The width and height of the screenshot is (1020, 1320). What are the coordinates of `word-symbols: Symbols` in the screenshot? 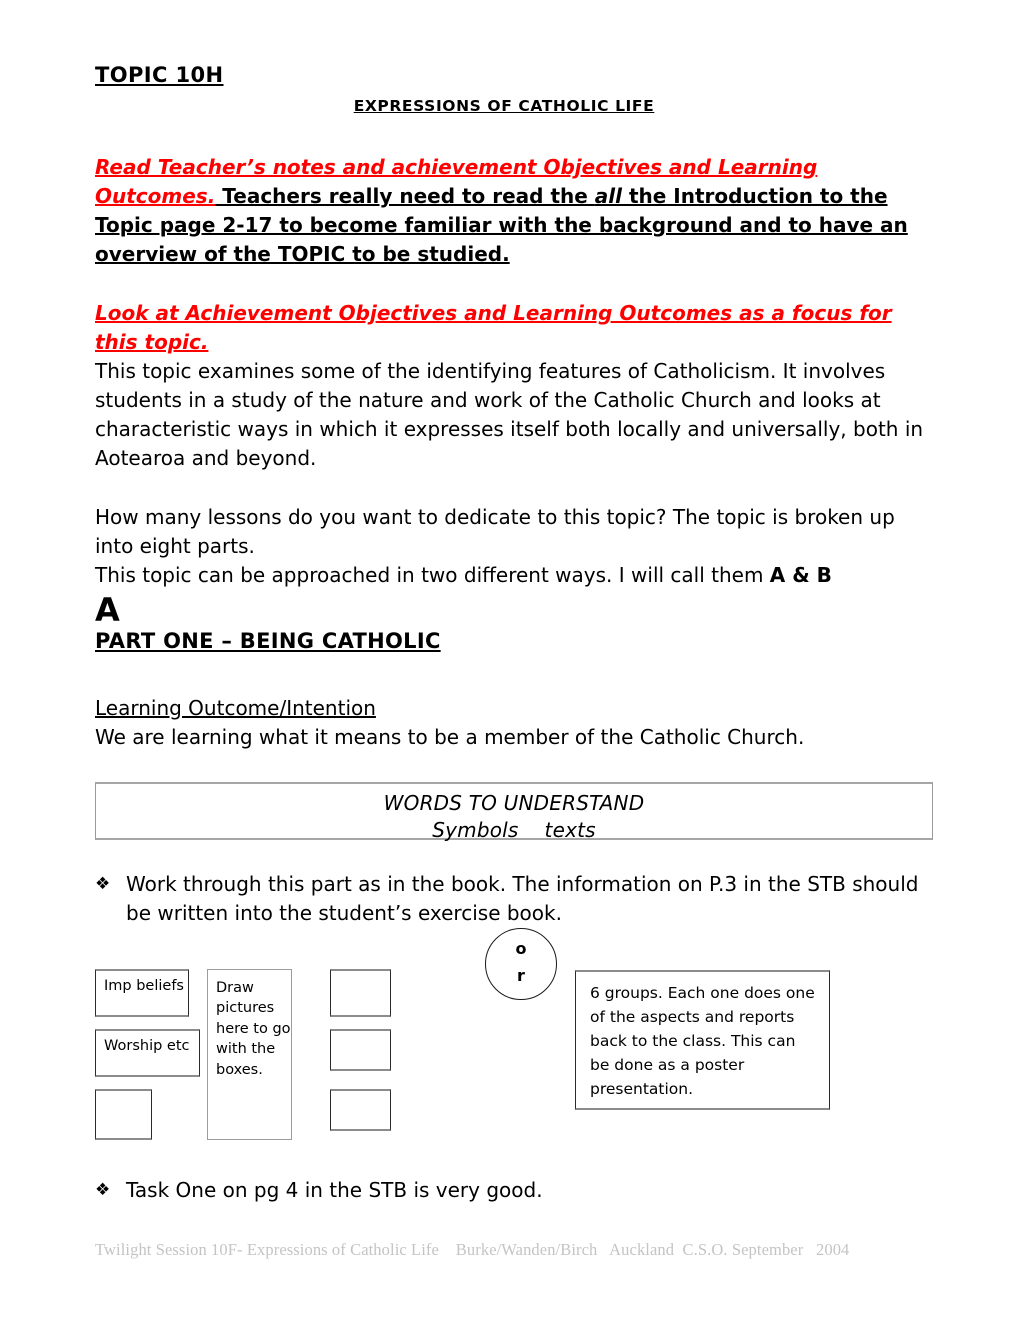 It's located at (475, 829).